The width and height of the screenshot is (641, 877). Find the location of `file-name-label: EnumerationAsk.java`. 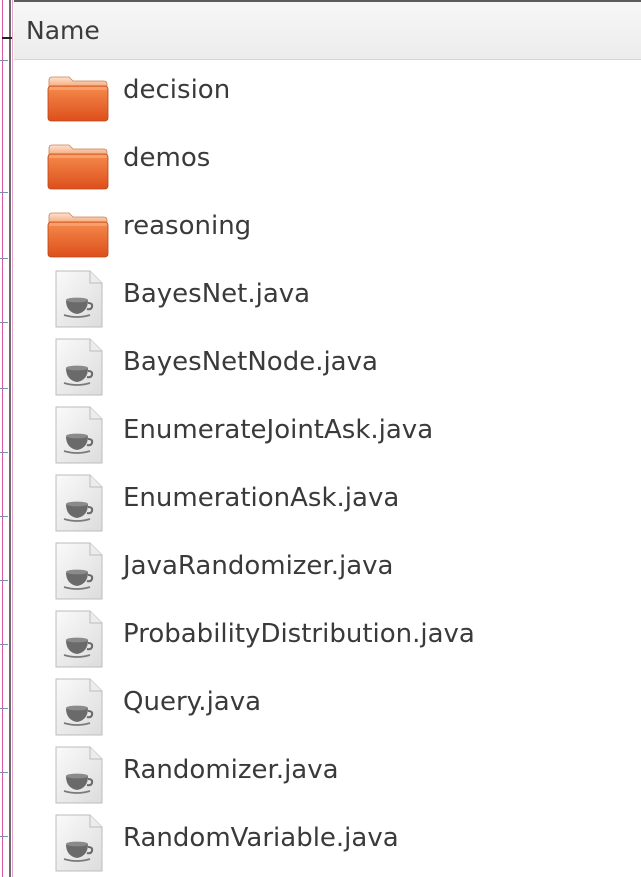

file-name-label: EnumerationAsk.java is located at coordinates (261, 498).